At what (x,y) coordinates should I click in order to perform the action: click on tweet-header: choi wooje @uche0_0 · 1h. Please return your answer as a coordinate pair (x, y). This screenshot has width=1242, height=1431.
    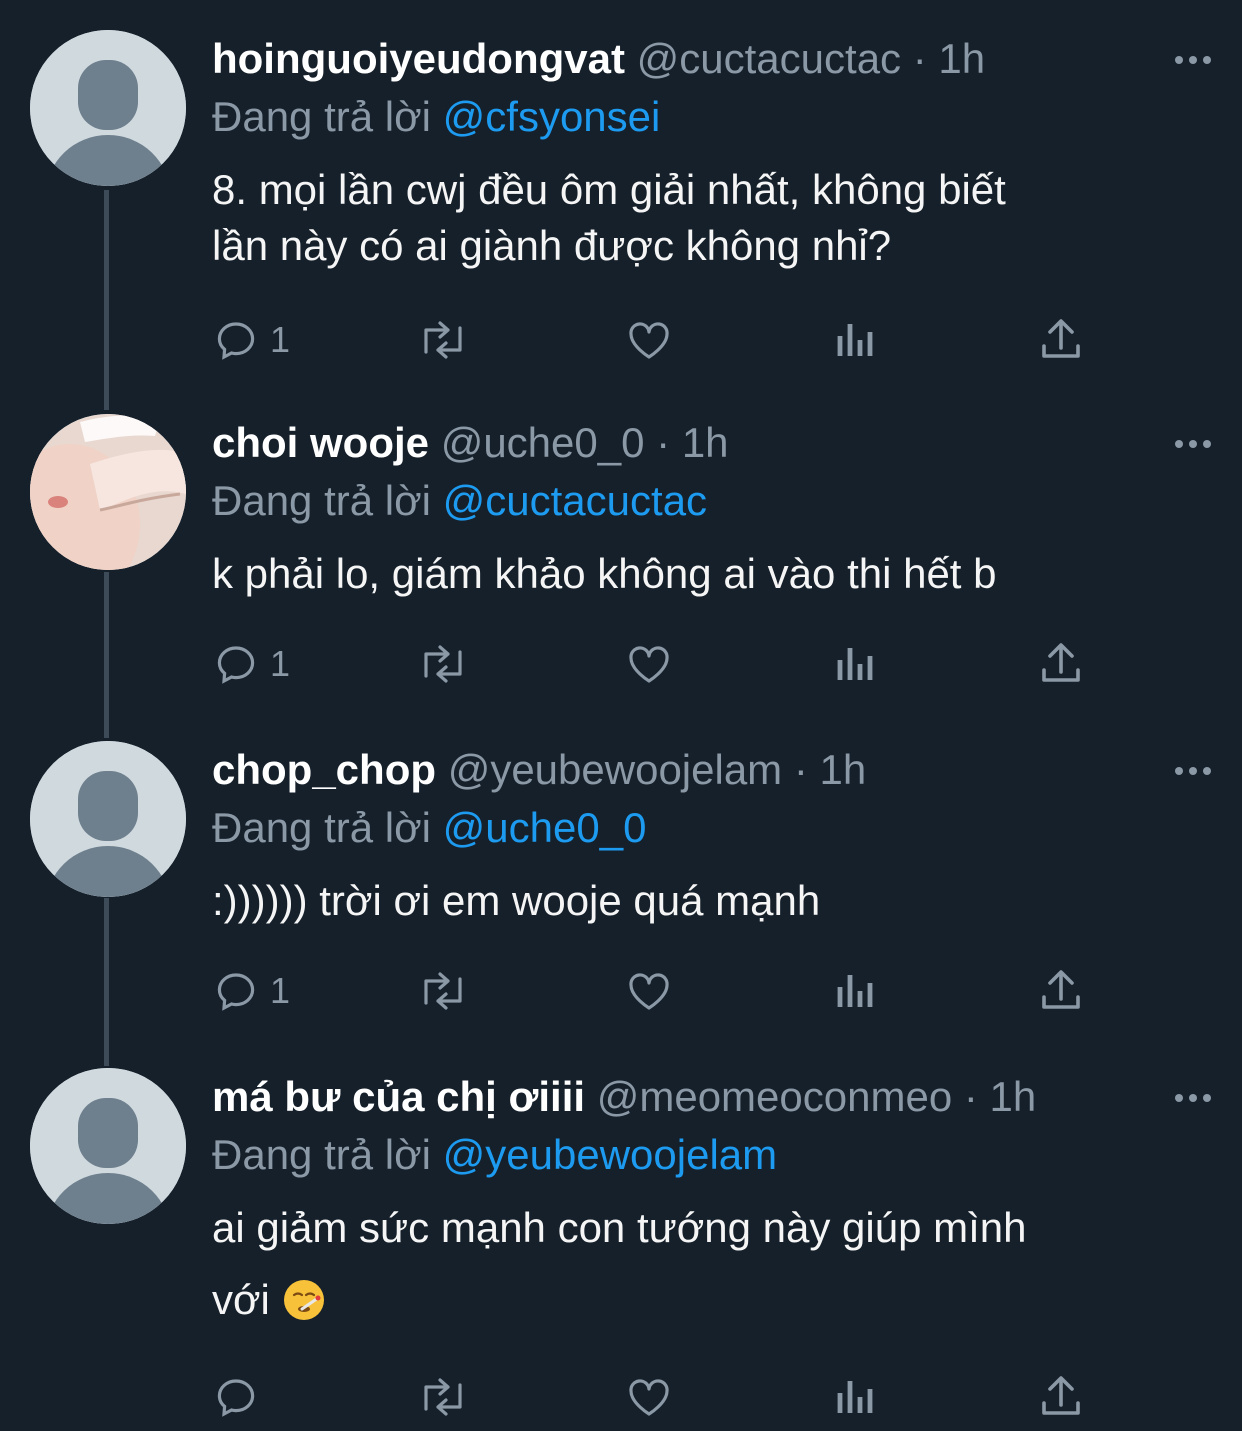
    Looking at the image, I should click on (697, 443).